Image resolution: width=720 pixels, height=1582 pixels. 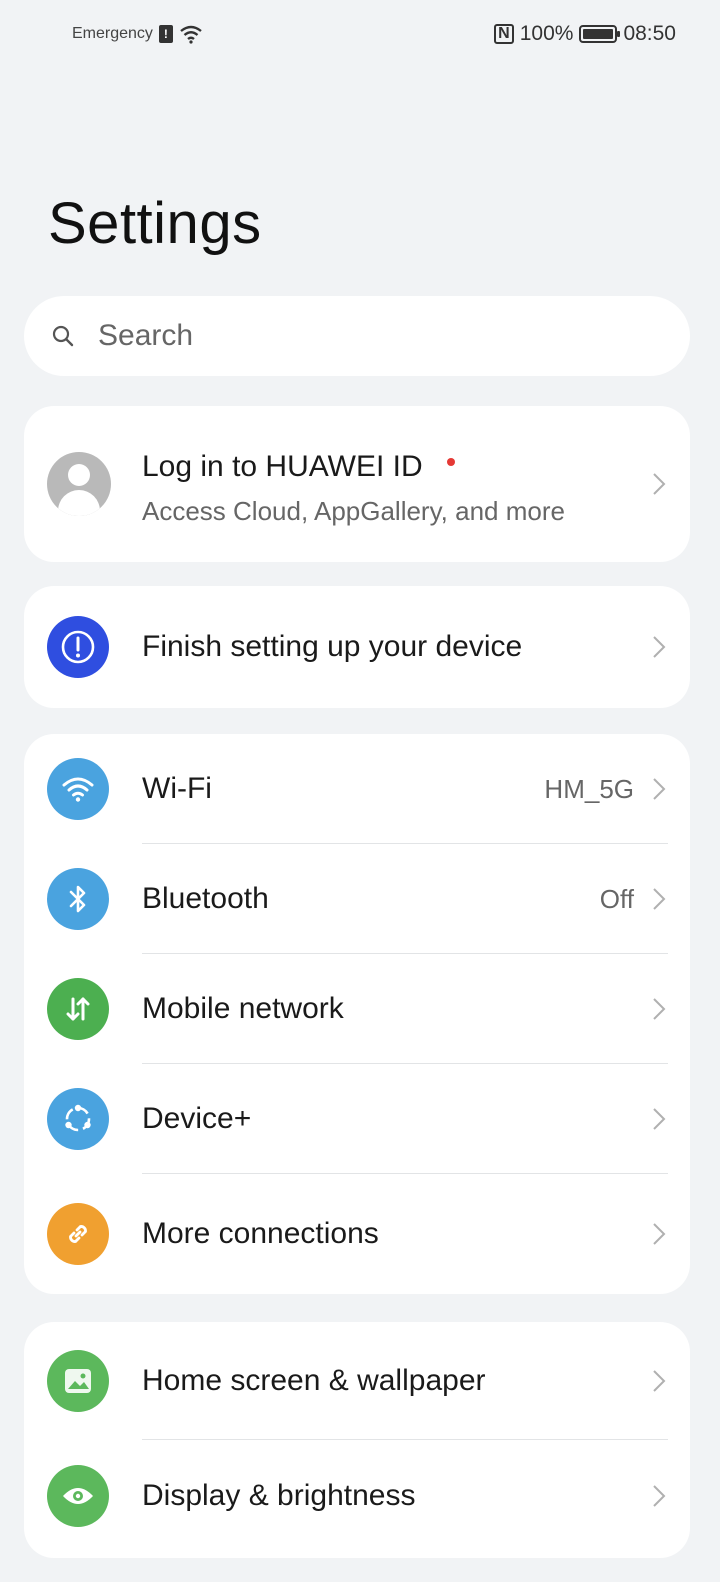 I want to click on mobile-network-label: Mobile network, so click(x=243, y=1008).